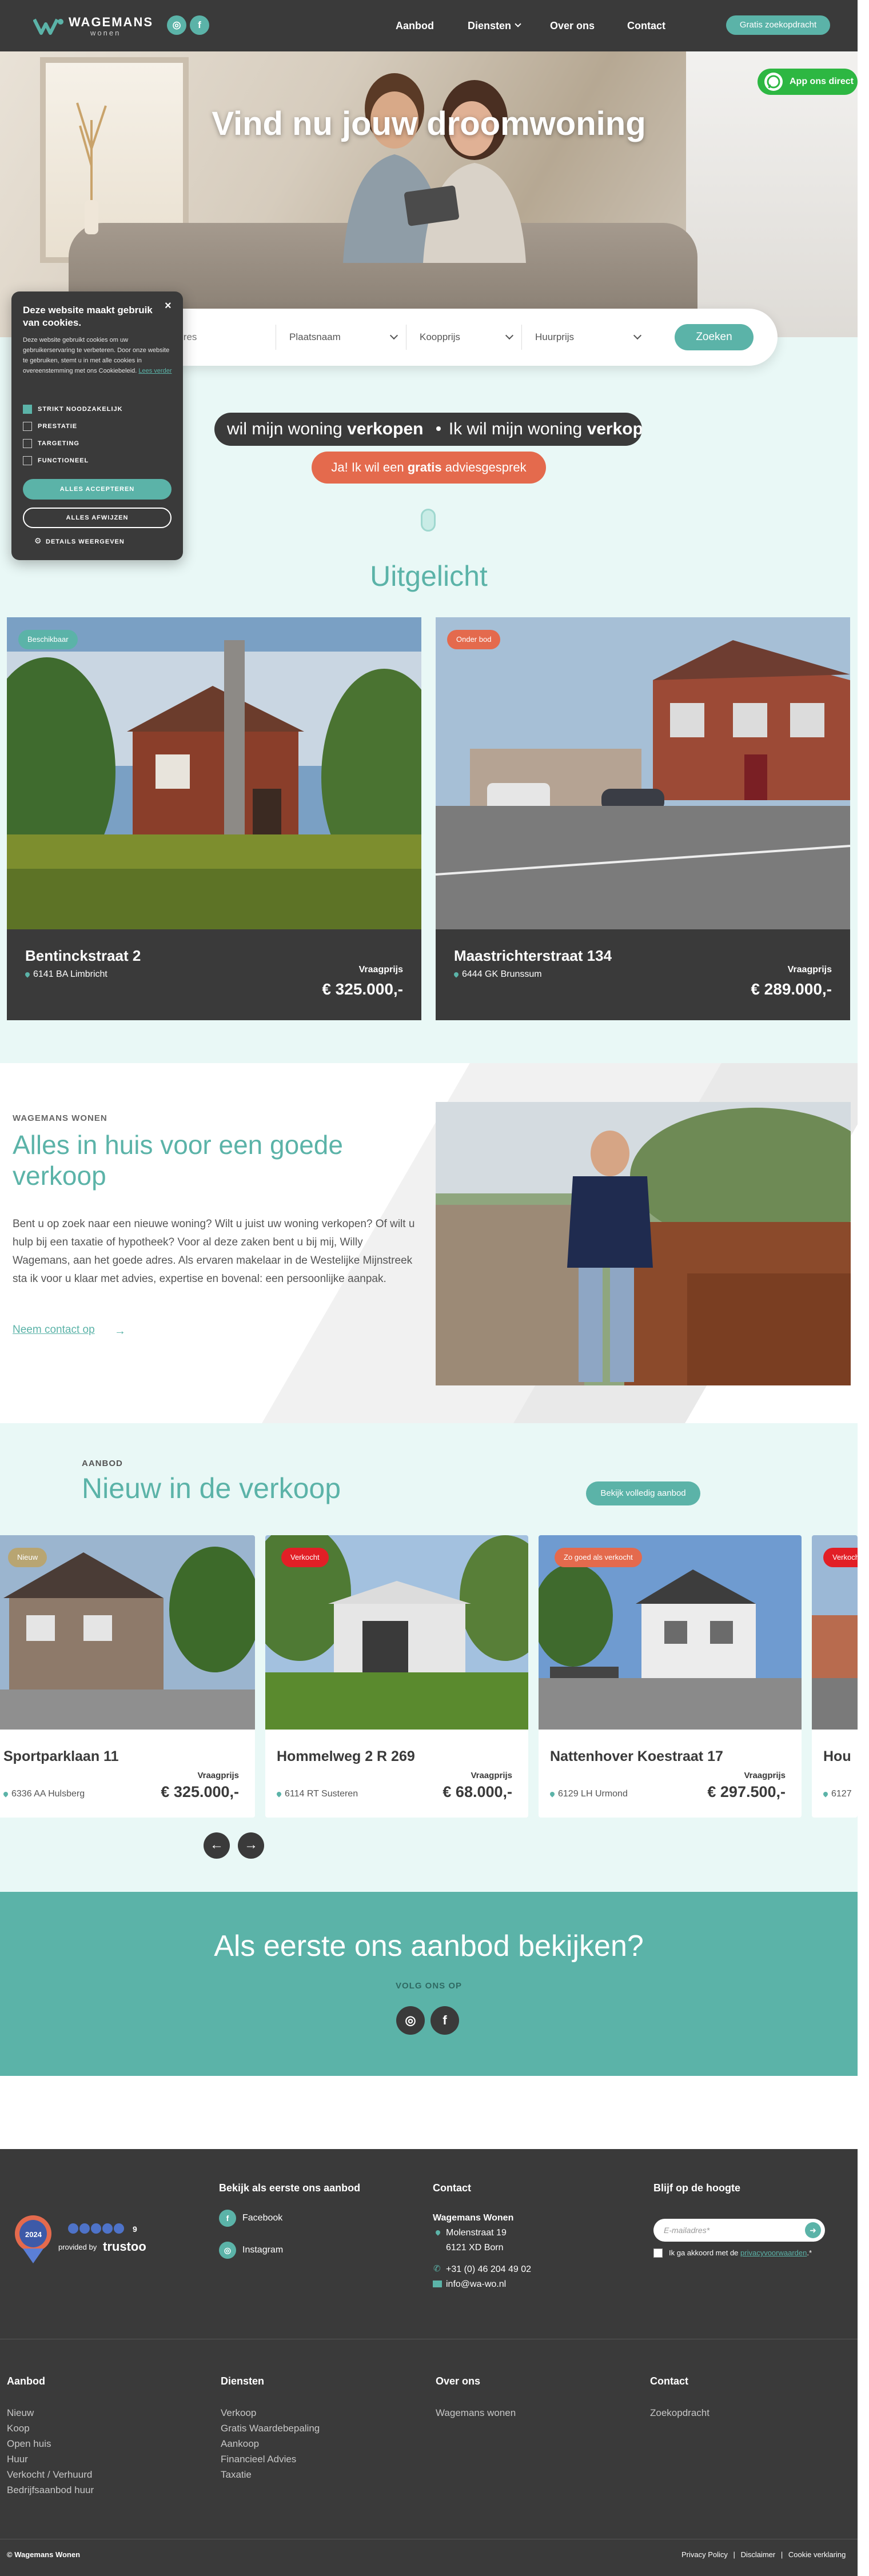 The height and width of the screenshot is (2576, 869). Describe the element at coordinates (809, 970) in the screenshot. I see `price-label: Vraagprijs` at that location.